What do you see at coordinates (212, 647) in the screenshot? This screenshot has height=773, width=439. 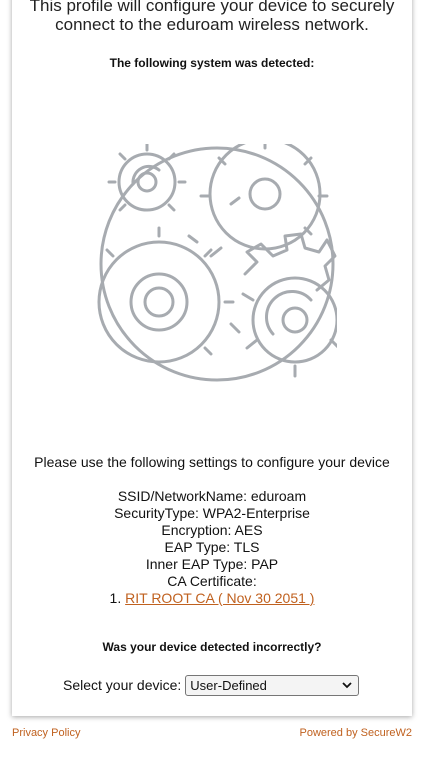 I see `detected-incorrectly-heading: Was your device detected incorrectly?` at bounding box center [212, 647].